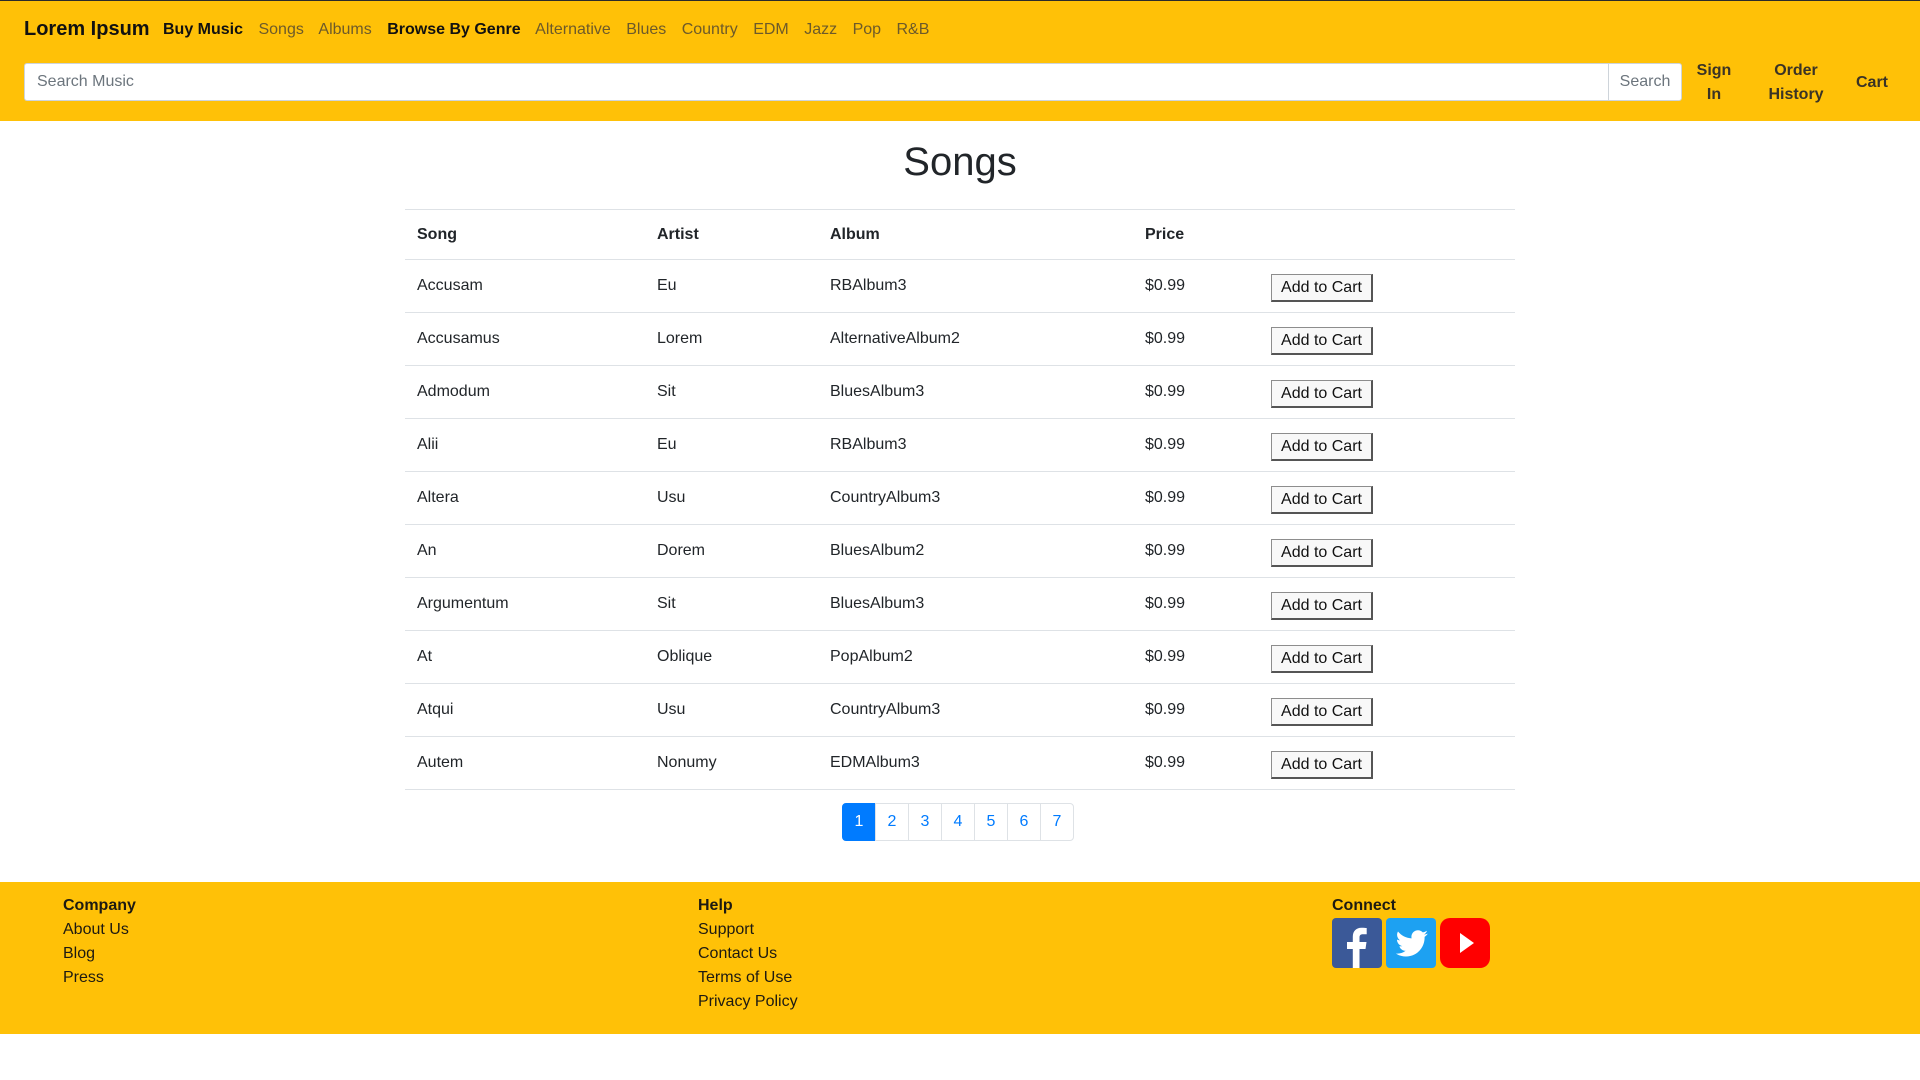 The width and height of the screenshot is (1920, 1080). What do you see at coordinates (646, 29) in the screenshot?
I see `nav-genre-blues: Blues` at bounding box center [646, 29].